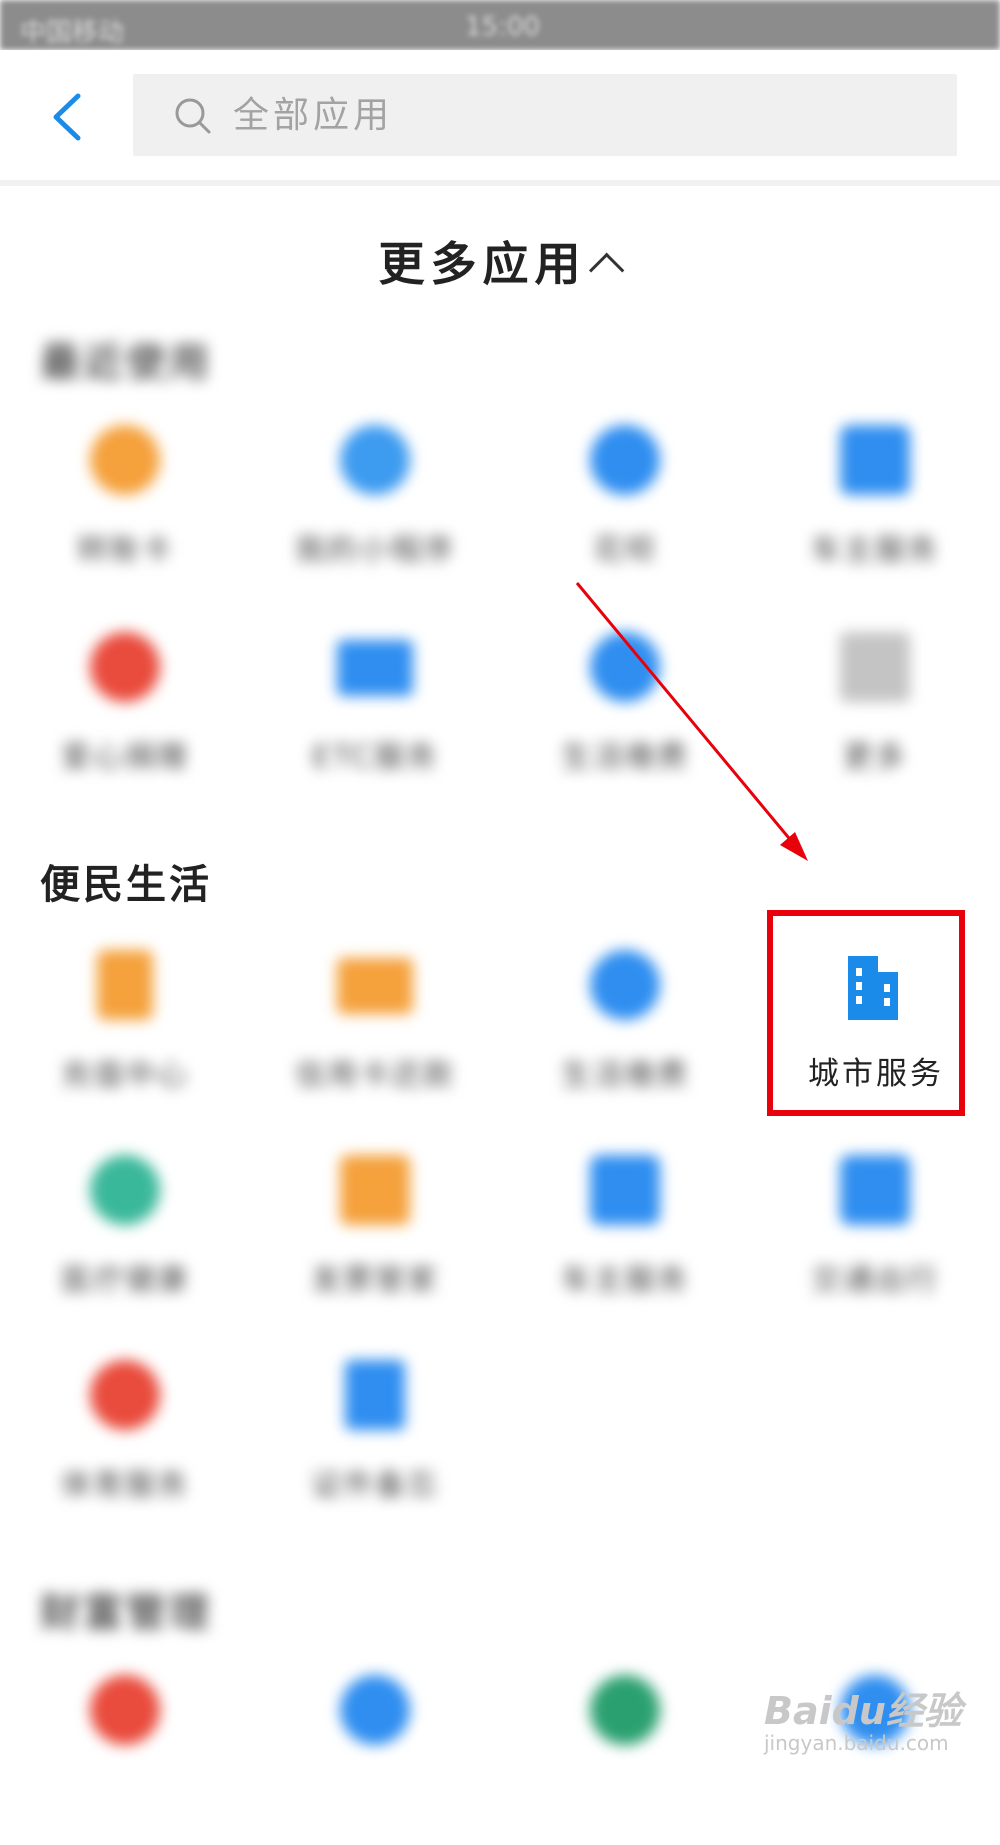  I want to click on annotation-arrow, so click(691, 721).